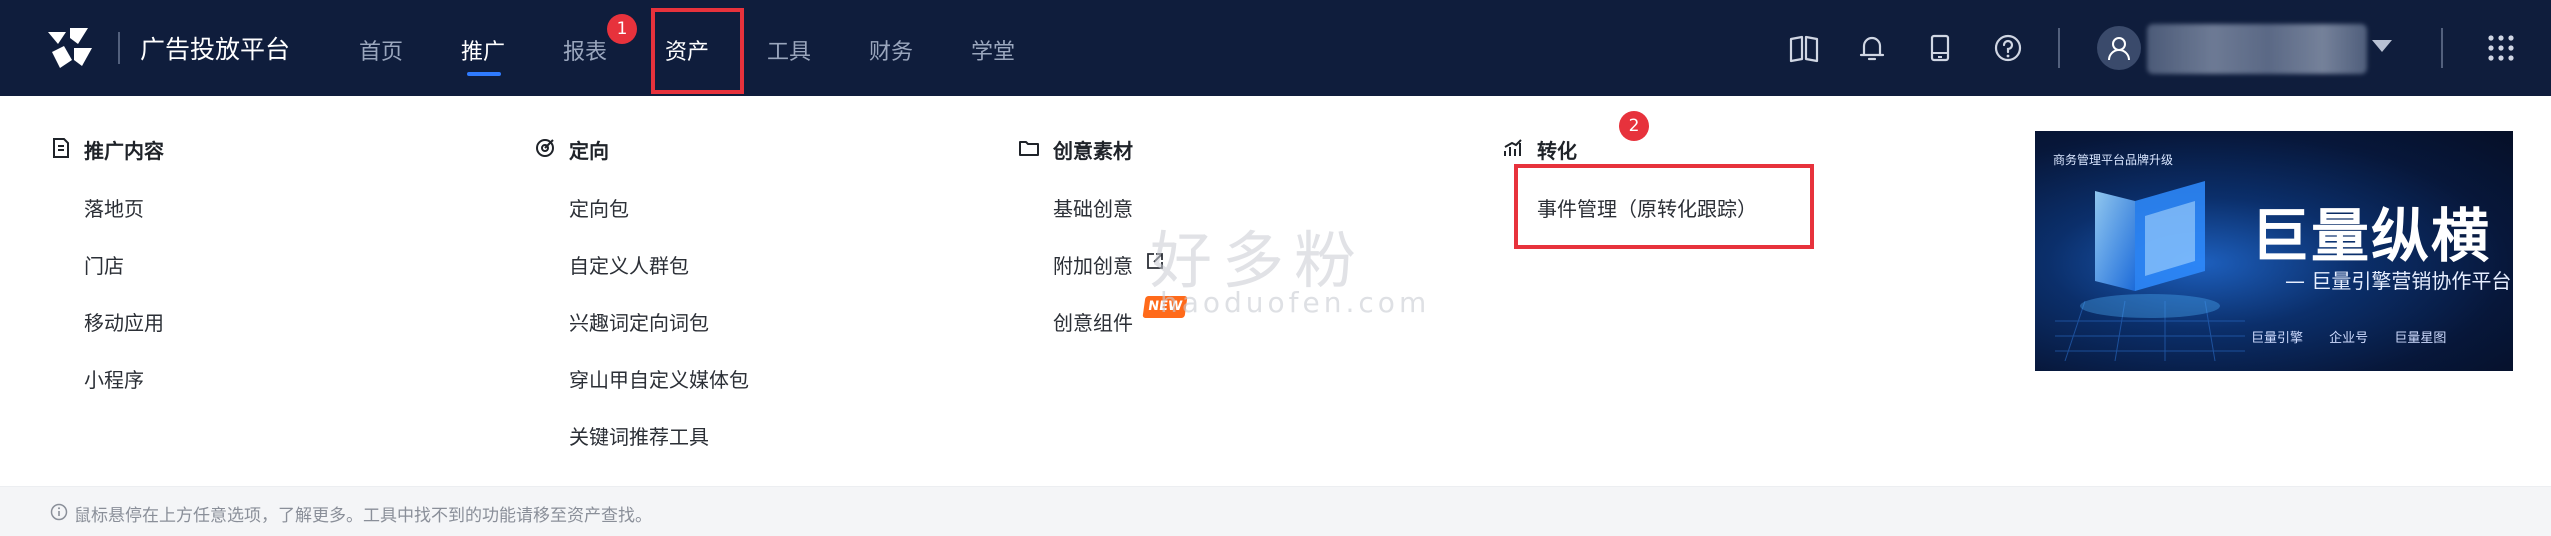 This screenshot has width=2551, height=536. What do you see at coordinates (1275, 511) in the screenshot?
I see `hint-footer: 鼠标悬停在上方任意选项，了解更多。工具中找不到的功能请移至资产查找。` at bounding box center [1275, 511].